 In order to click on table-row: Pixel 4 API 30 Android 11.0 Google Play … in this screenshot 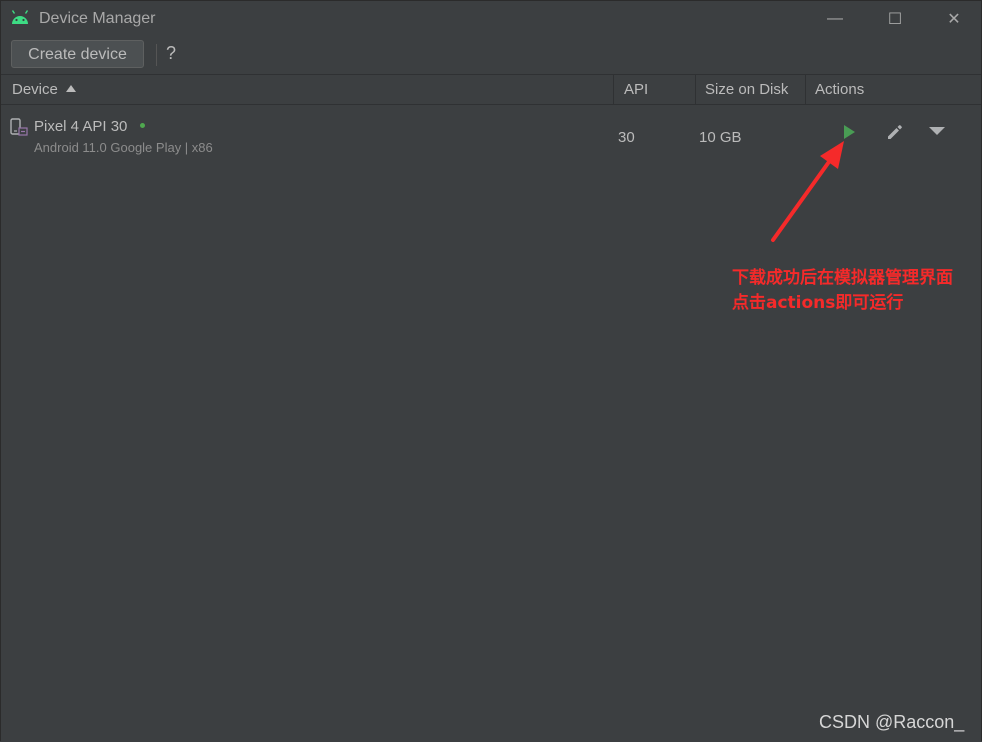, I will do `click(491, 135)`.